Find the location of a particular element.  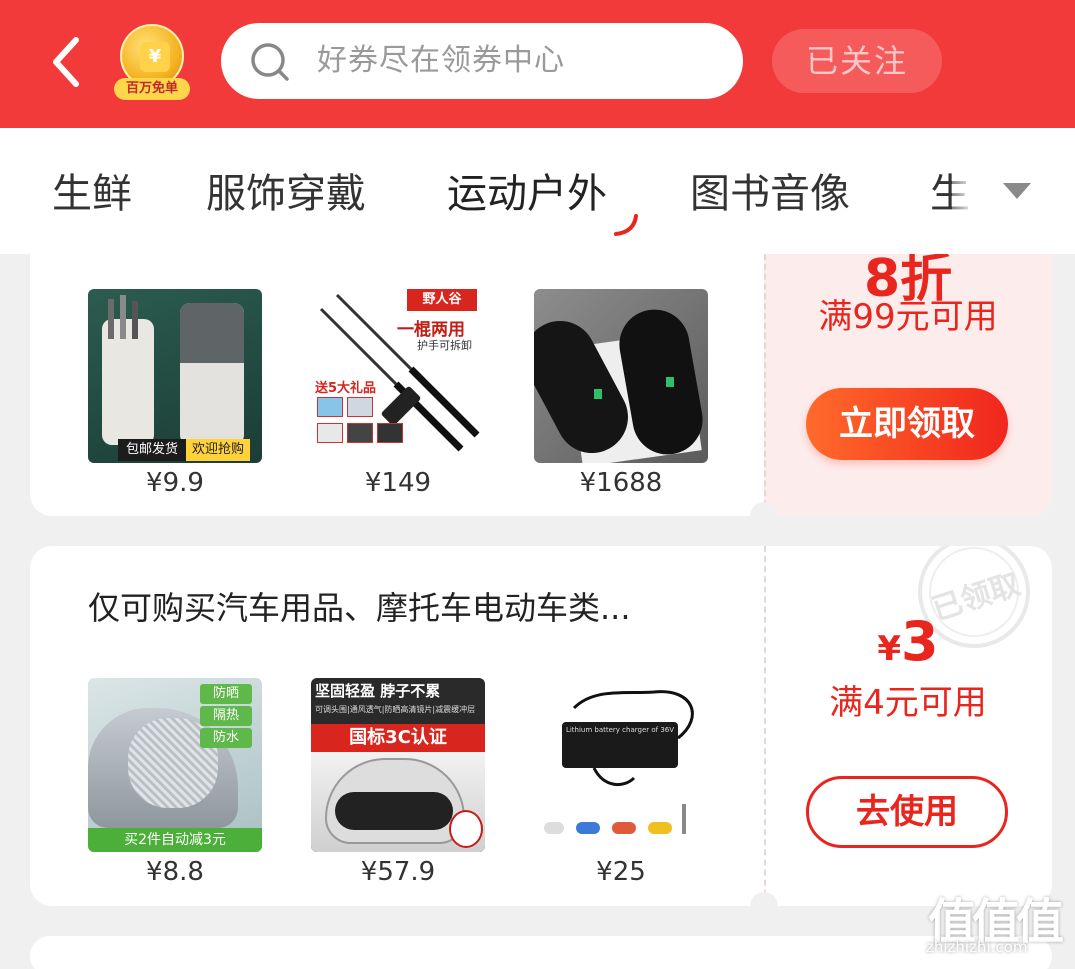

product-image-seat-cover: 防晒 隔热 防水 买2件自动减3元 is located at coordinates (175, 765).